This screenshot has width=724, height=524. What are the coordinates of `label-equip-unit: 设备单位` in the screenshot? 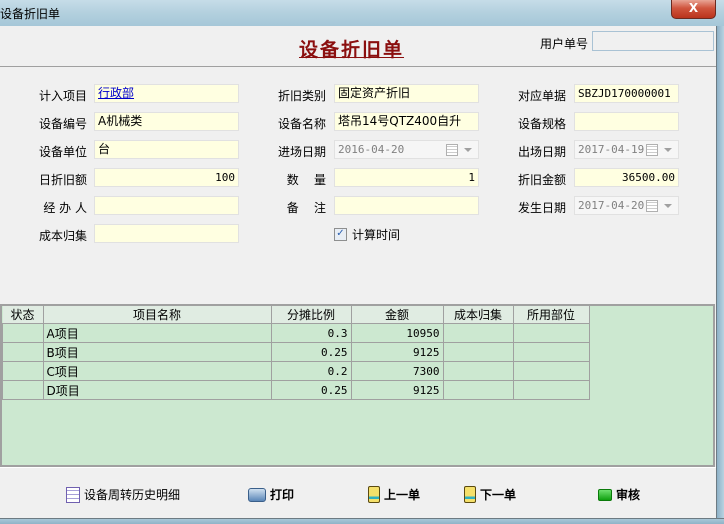 It's located at (62, 152).